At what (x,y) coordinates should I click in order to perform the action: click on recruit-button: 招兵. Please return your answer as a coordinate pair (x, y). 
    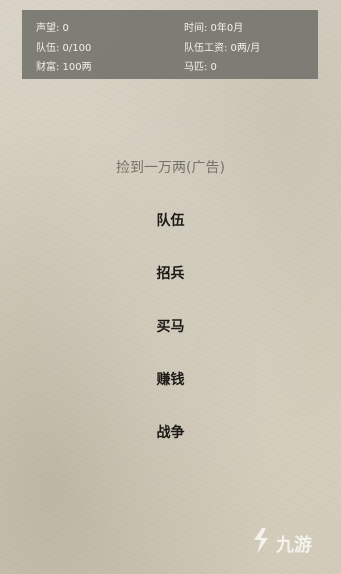
    Looking at the image, I should click on (170, 273).